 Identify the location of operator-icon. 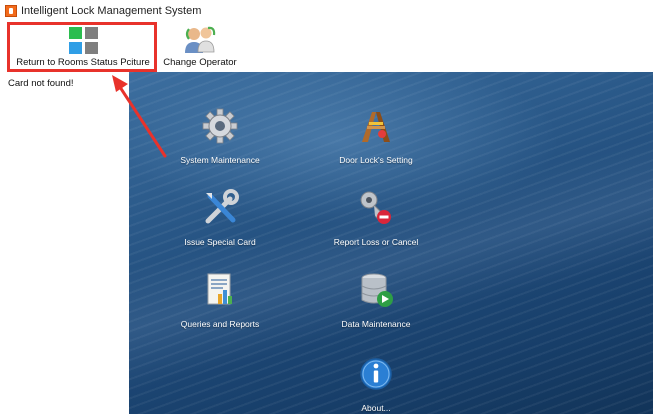
(200, 39).